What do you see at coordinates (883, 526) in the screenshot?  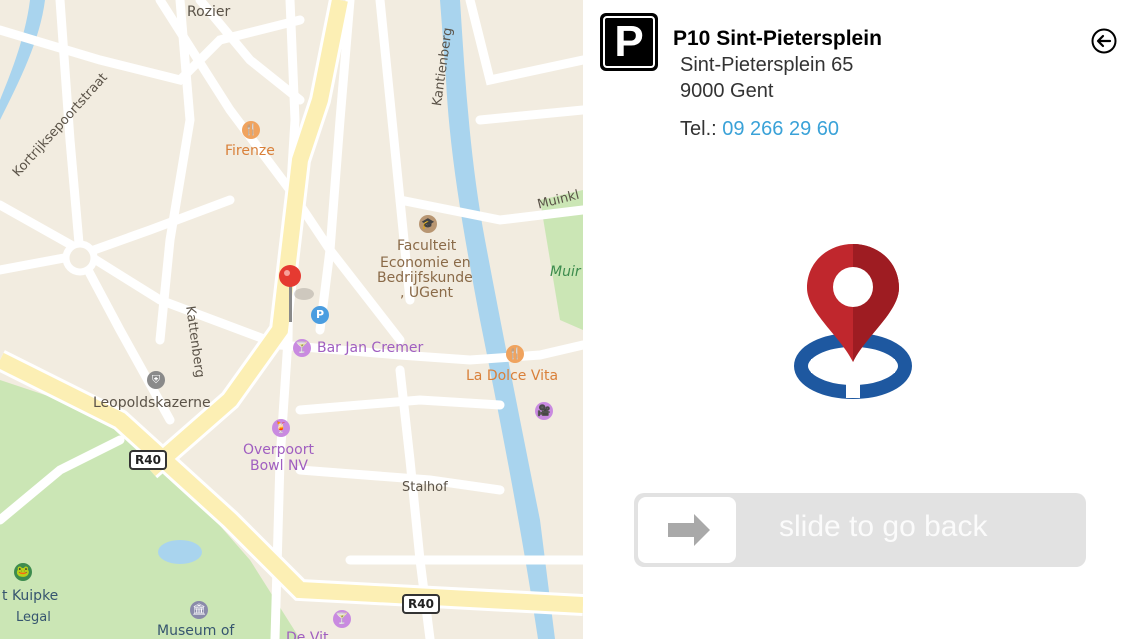 I see `slider-label: slide to go back` at bounding box center [883, 526].